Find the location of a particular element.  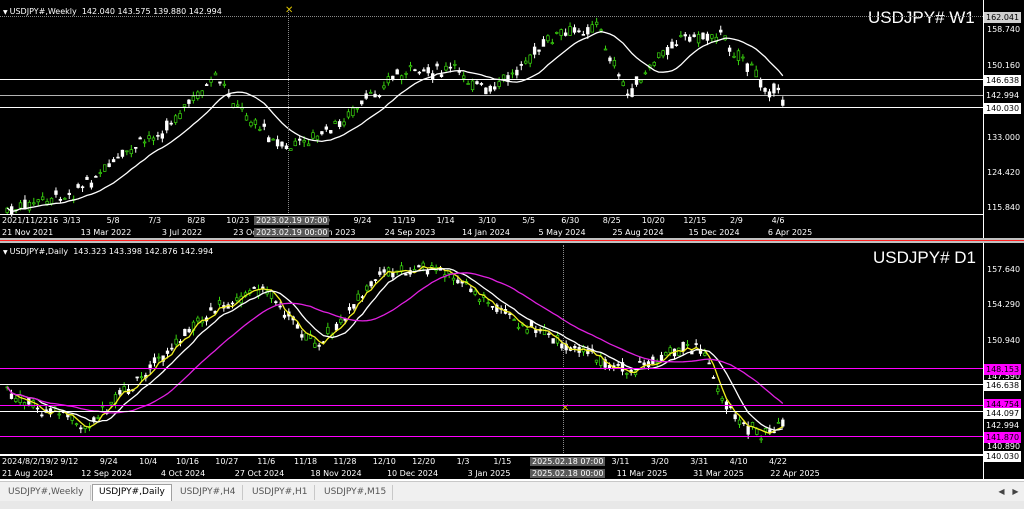

weekly-x-date: 3 Jul 2022 is located at coordinates (182, 232).